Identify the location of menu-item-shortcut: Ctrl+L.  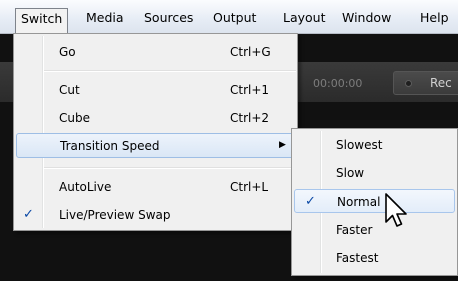
(249, 187).